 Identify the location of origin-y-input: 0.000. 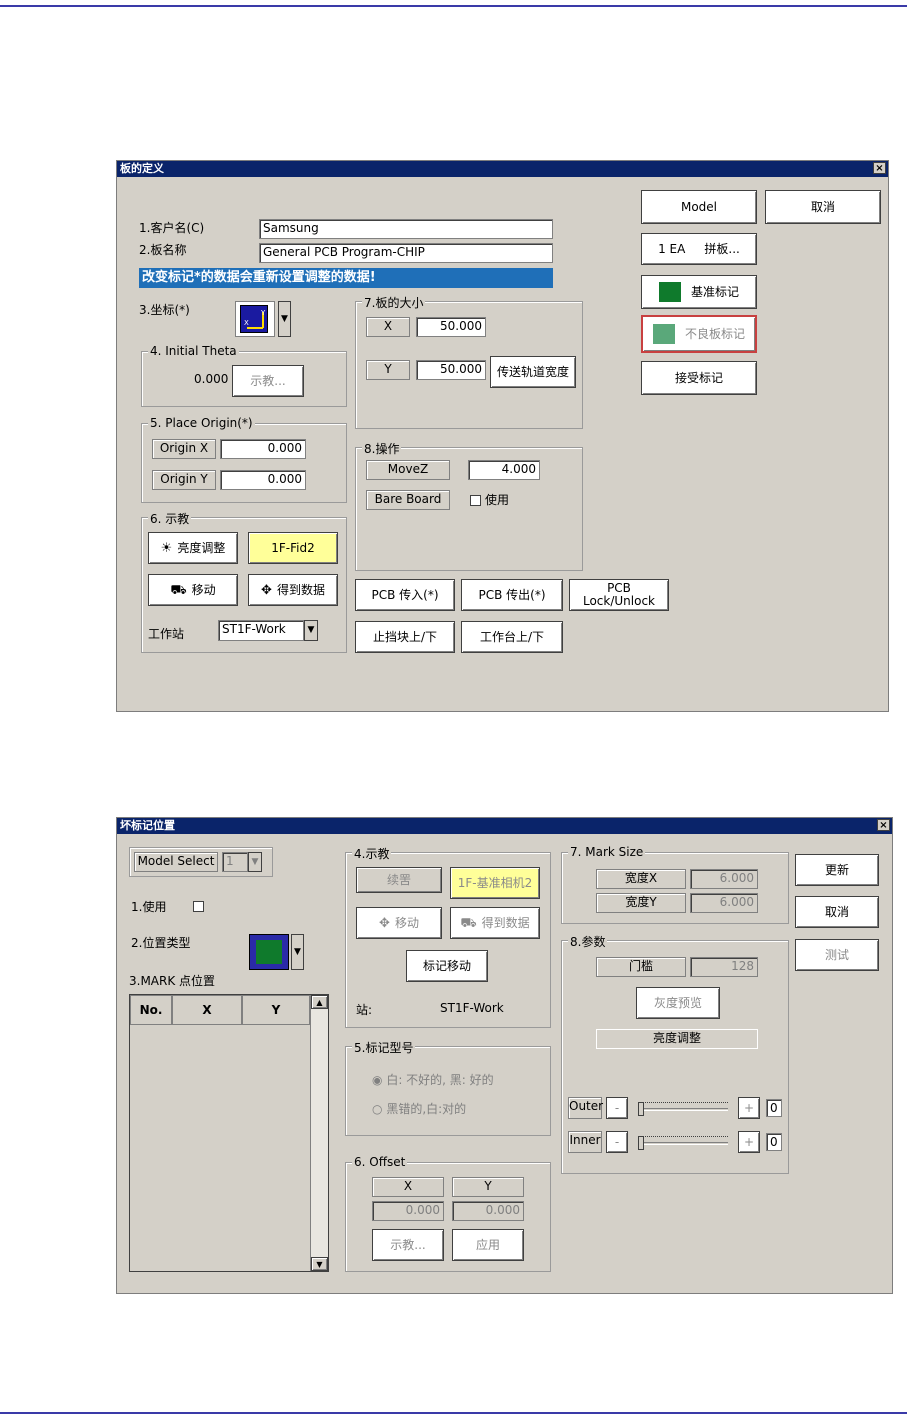
(263, 480).